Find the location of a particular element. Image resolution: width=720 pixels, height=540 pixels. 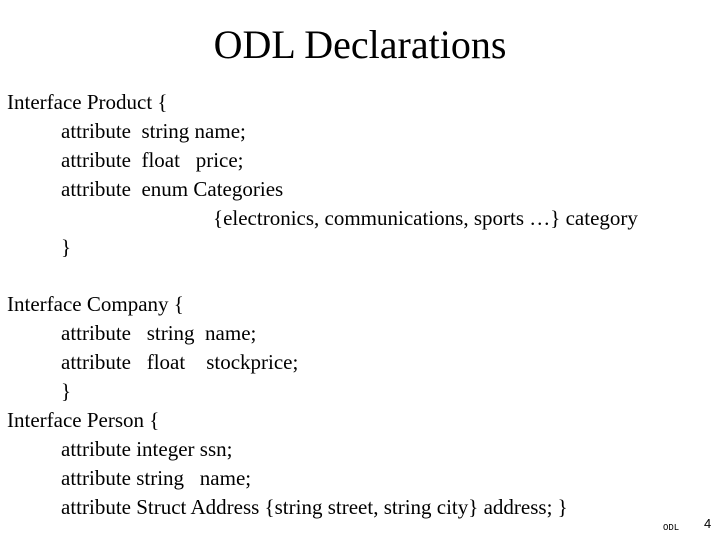

code-line: Interface Person { is located at coordinates (83, 420).